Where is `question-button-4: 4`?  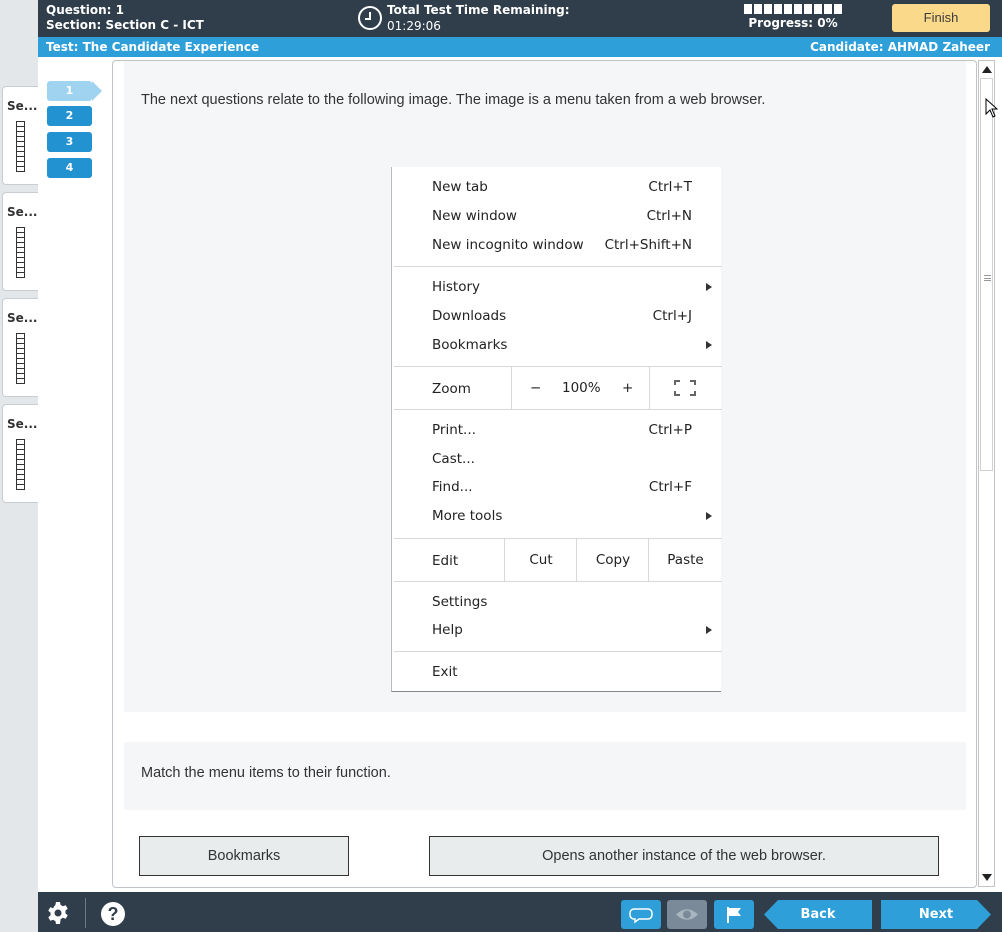 question-button-4: 4 is located at coordinates (69, 168).